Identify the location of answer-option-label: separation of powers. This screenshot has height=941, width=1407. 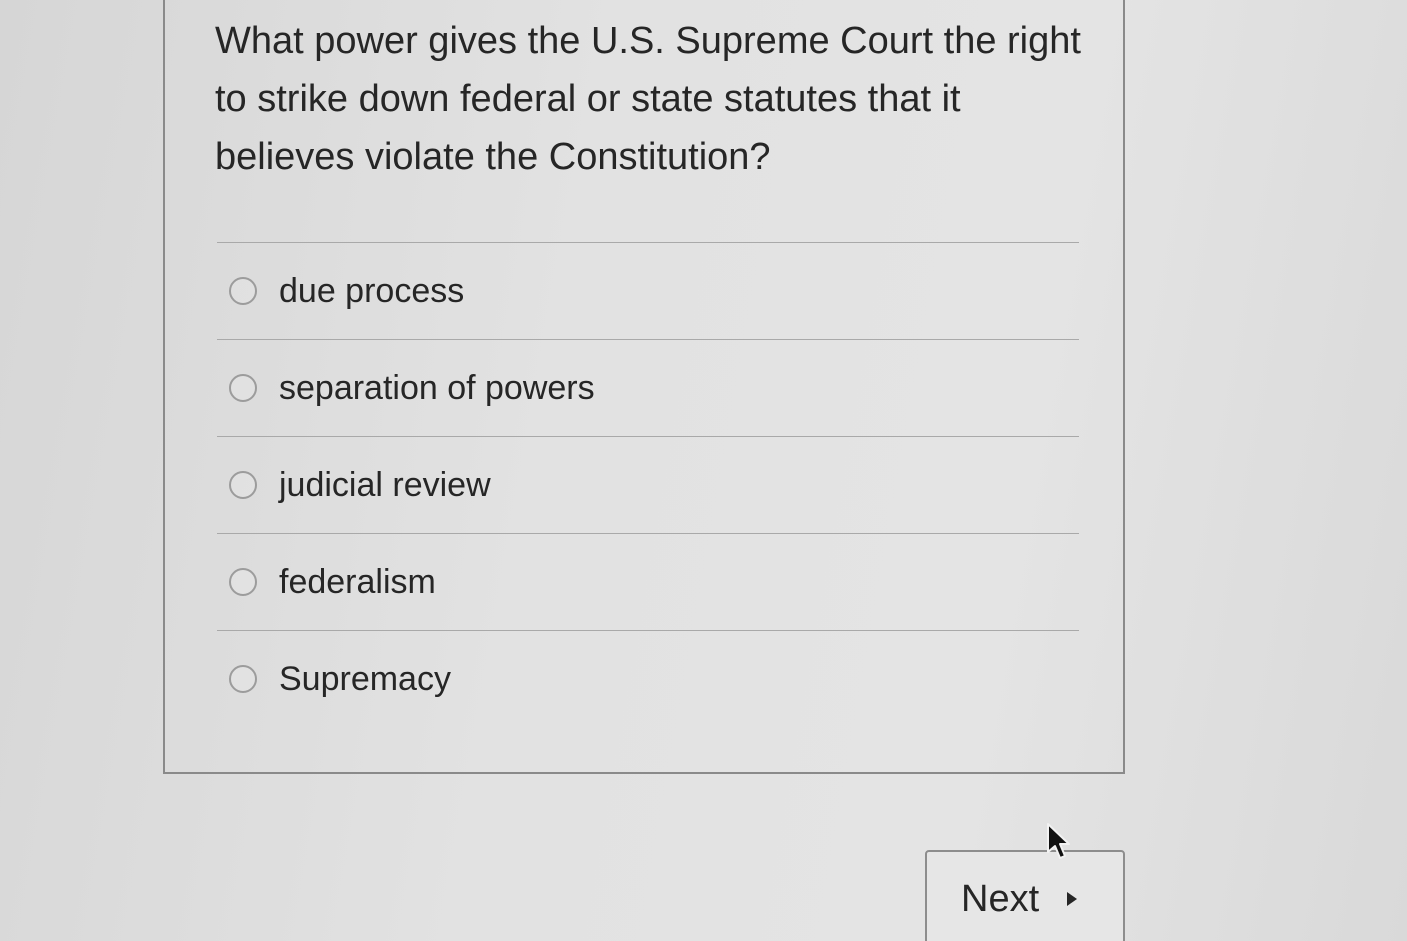
(437, 387).